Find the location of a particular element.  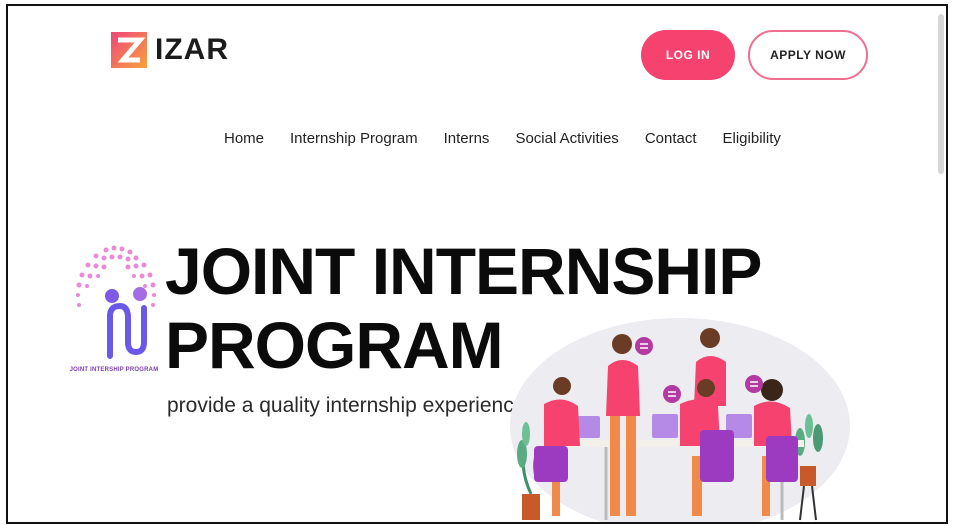

nav-item-social-activities: Social Activities is located at coordinates (566, 138).